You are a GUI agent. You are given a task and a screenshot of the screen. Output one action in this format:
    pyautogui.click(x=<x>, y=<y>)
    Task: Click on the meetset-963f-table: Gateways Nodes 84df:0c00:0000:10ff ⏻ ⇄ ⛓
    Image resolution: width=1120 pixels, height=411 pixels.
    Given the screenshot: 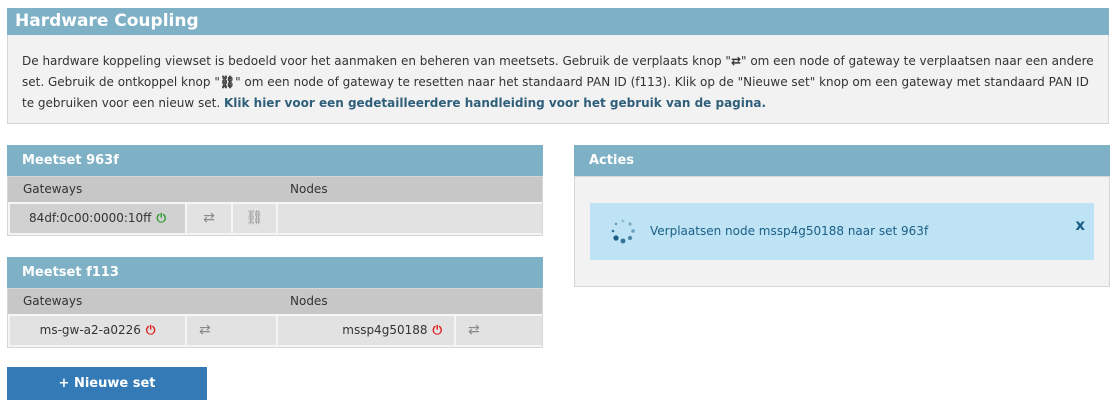 What is the action you would take?
    pyautogui.click(x=275, y=206)
    